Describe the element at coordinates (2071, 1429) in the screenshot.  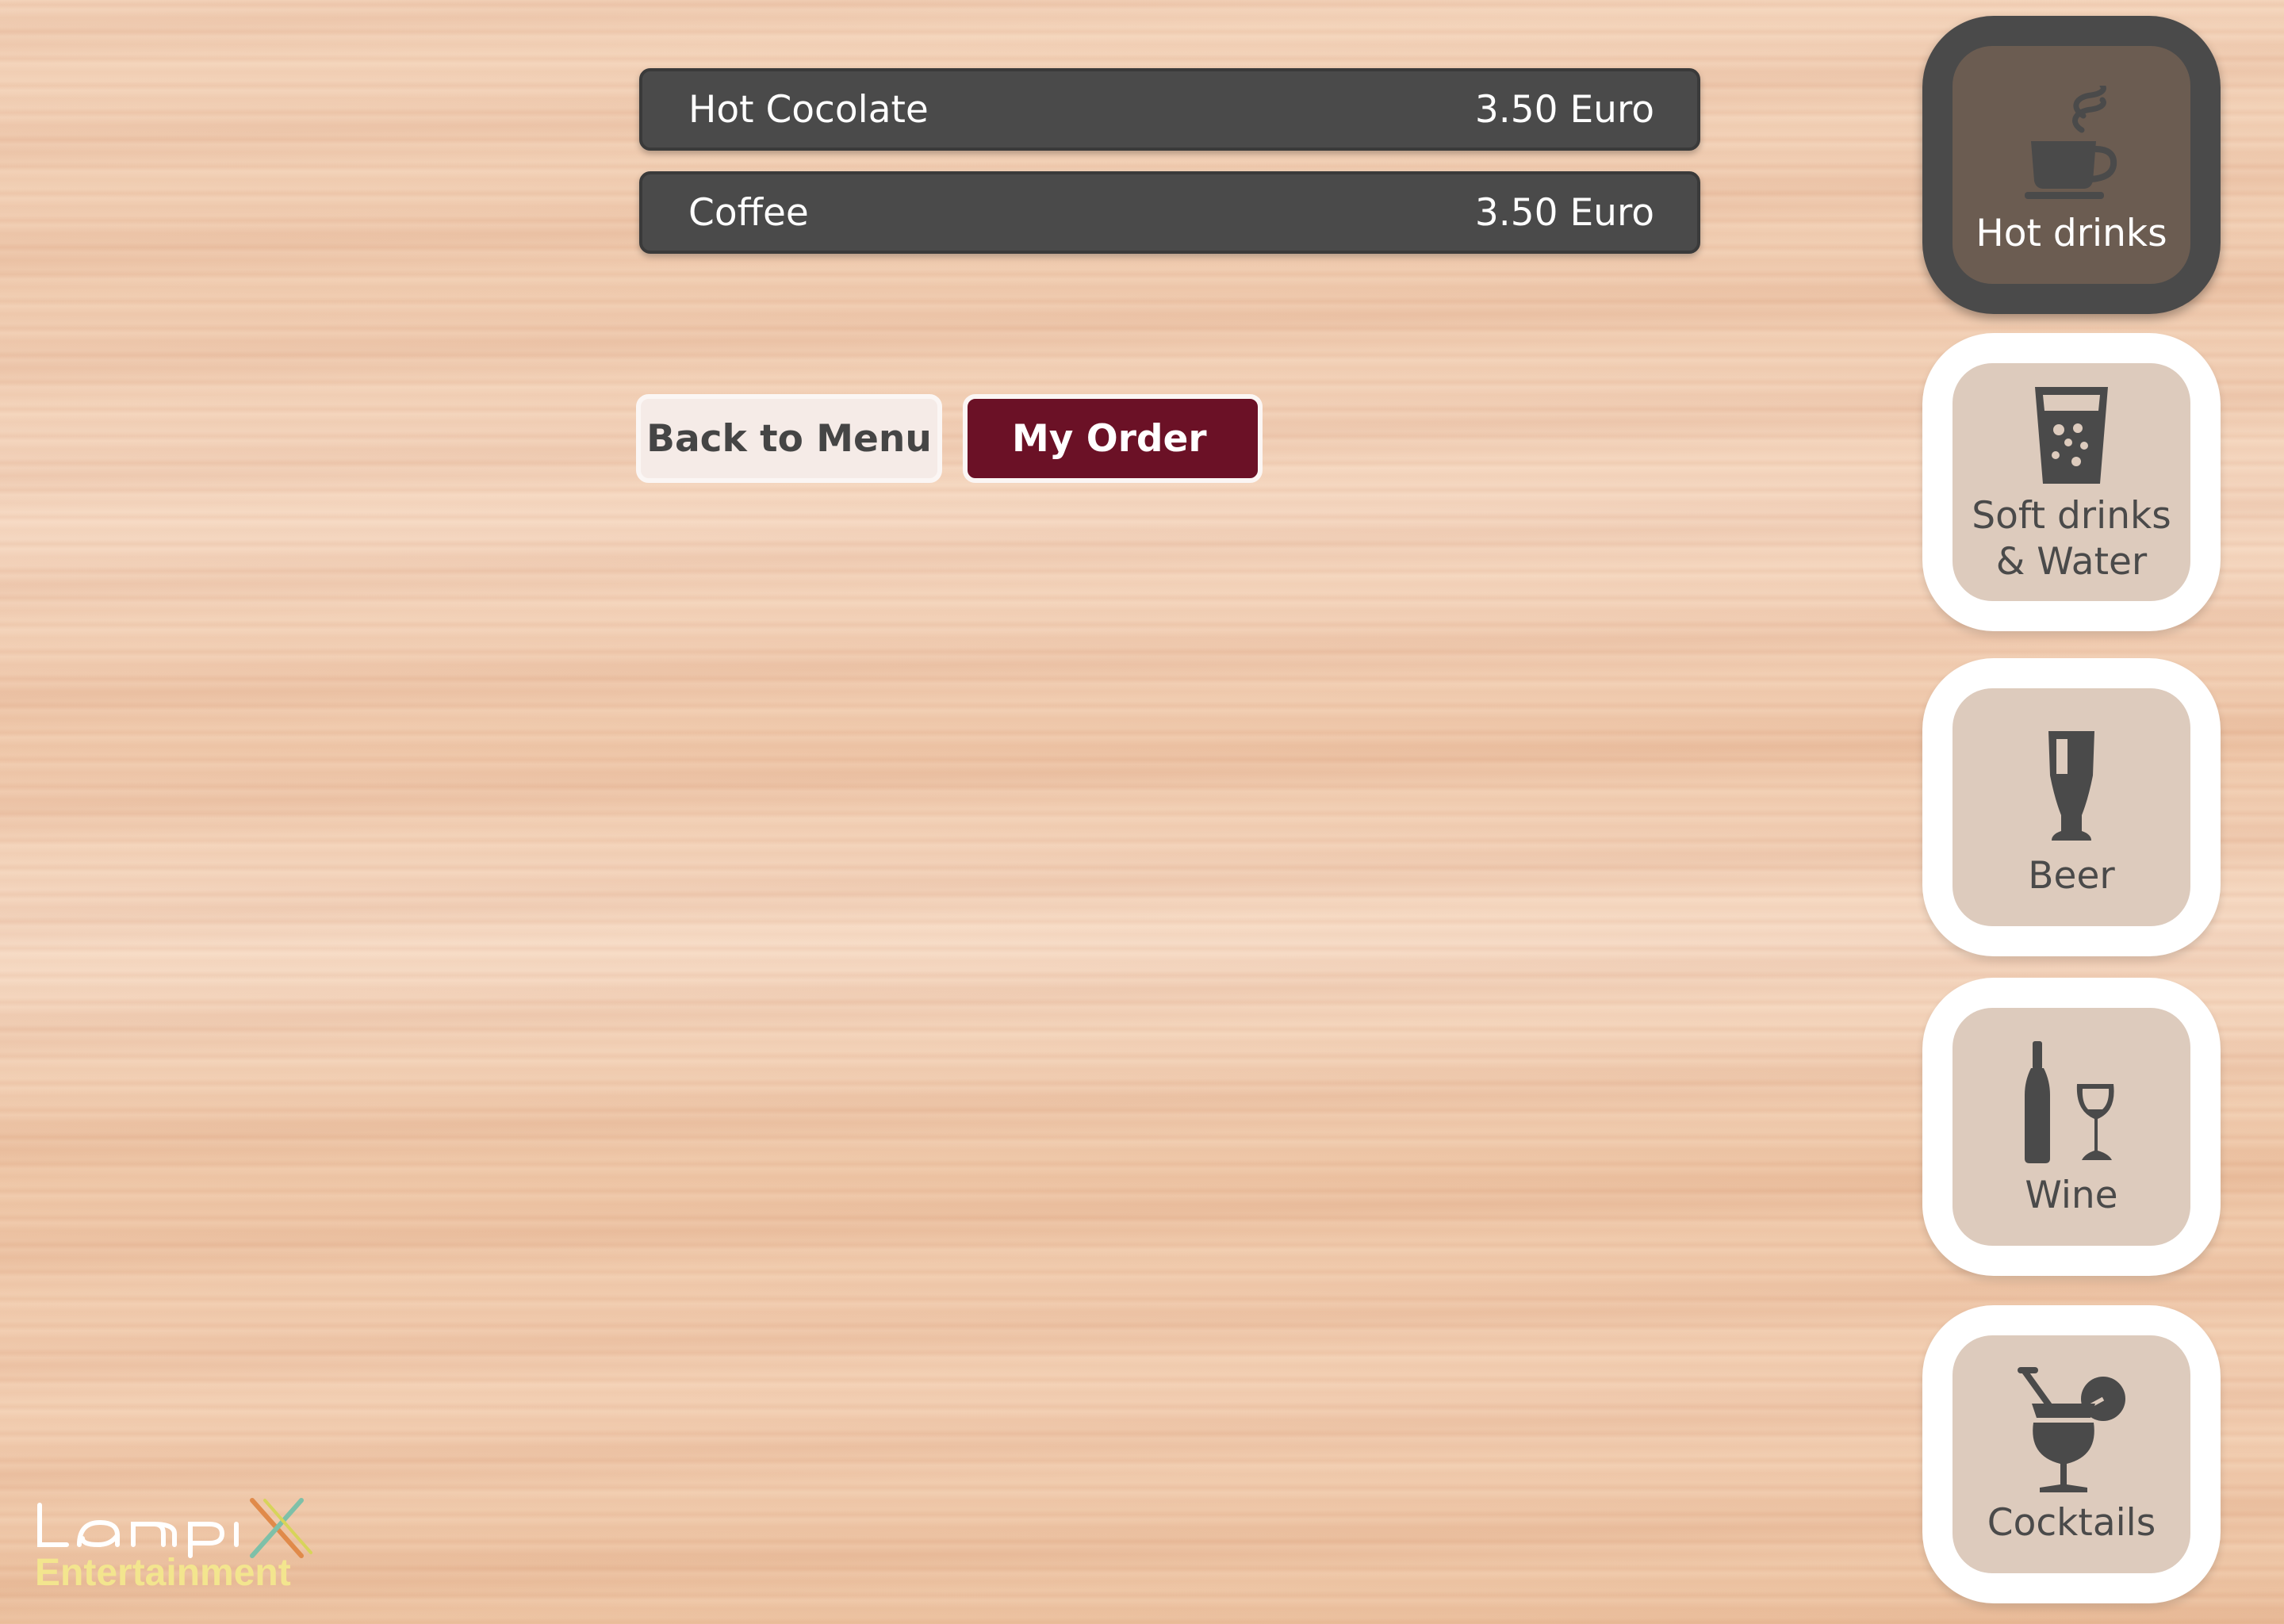
I see `cocktail-icon` at that location.